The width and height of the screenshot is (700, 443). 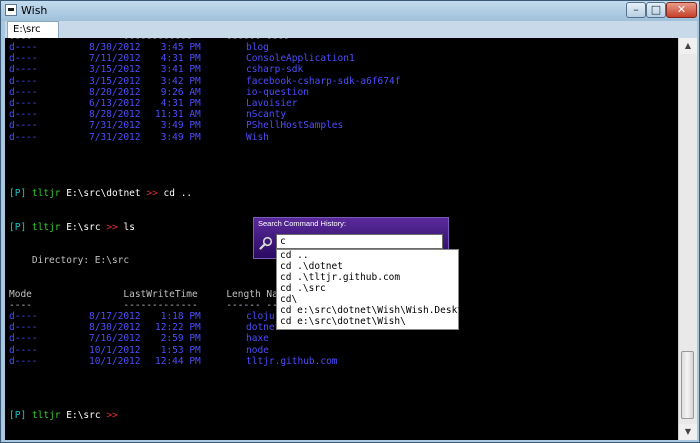 What do you see at coordinates (129, 227) in the screenshot?
I see `prompt-command: ls` at bounding box center [129, 227].